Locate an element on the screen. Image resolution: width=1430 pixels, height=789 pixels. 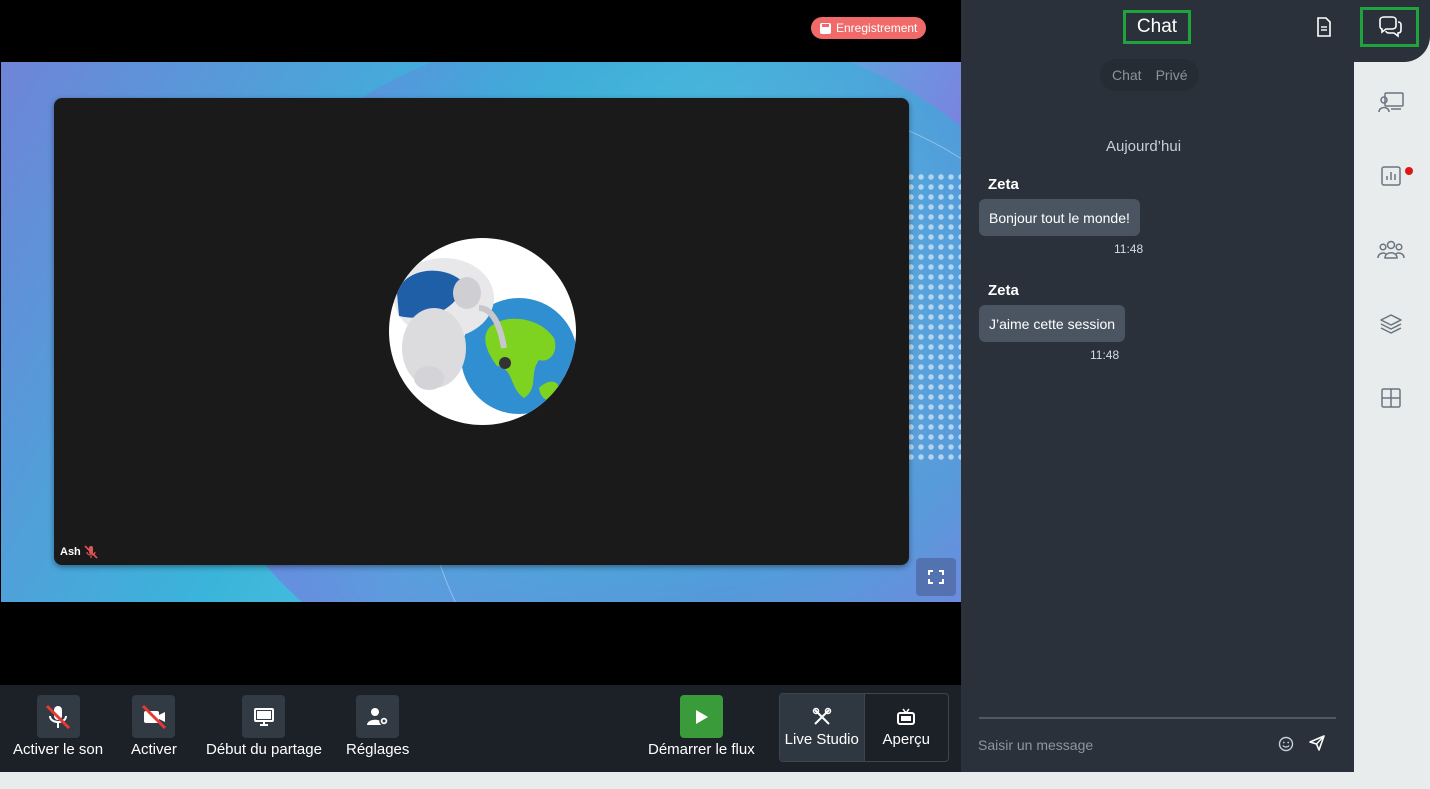
share-button: Début du partage is located at coordinates (264, 726).